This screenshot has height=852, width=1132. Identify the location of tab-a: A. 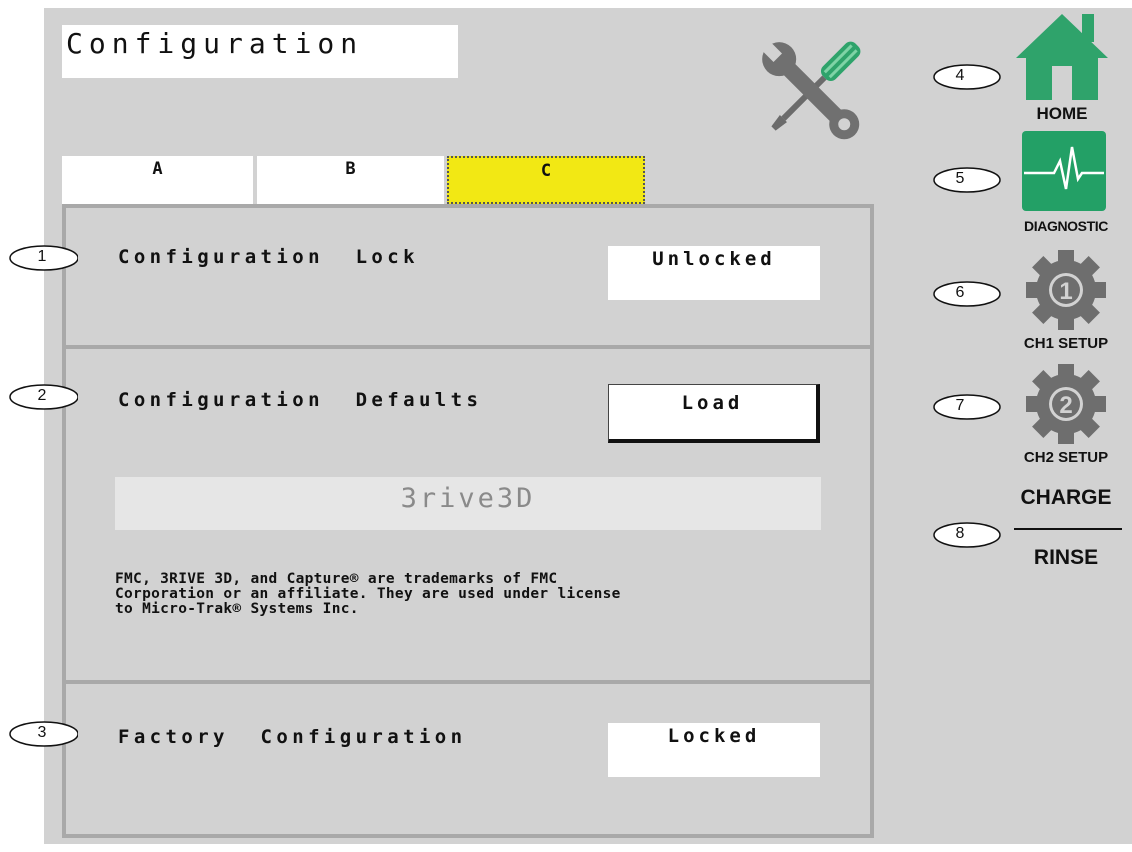
(157, 180).